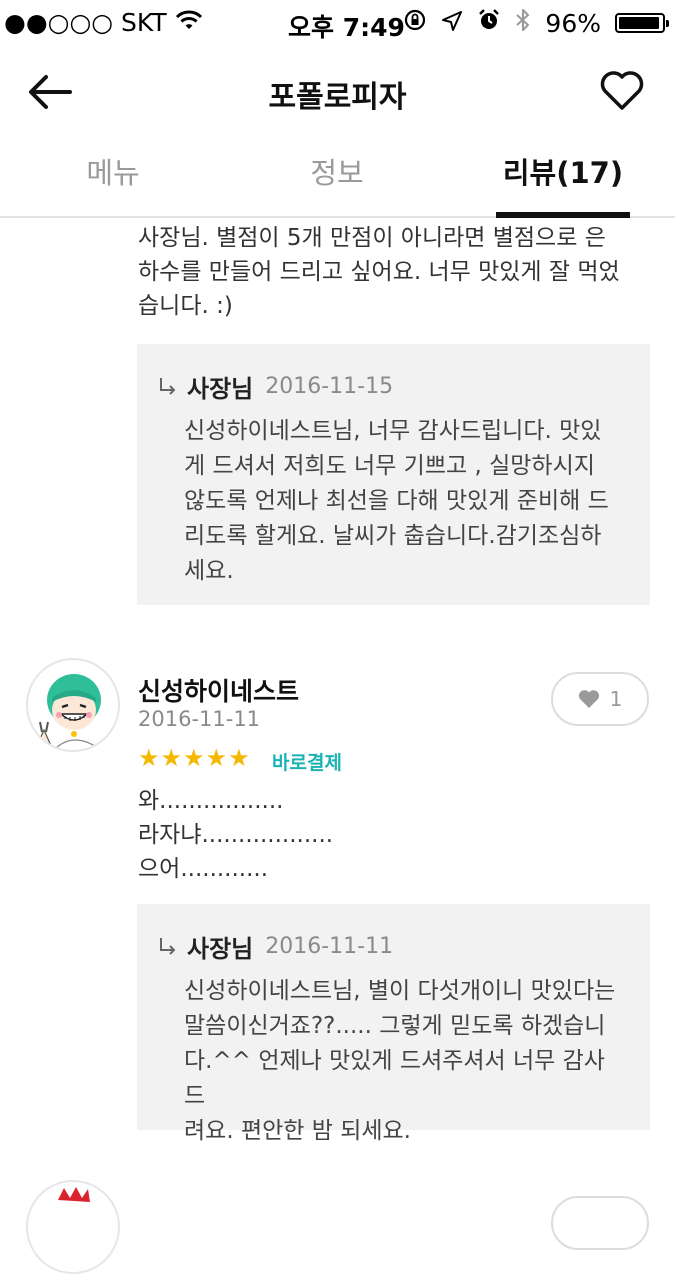 The width and height of the screenshot is (675, 1274). I want to click on reply-line: 려요. 편안한 밤 되세요., so click(297, 1131).